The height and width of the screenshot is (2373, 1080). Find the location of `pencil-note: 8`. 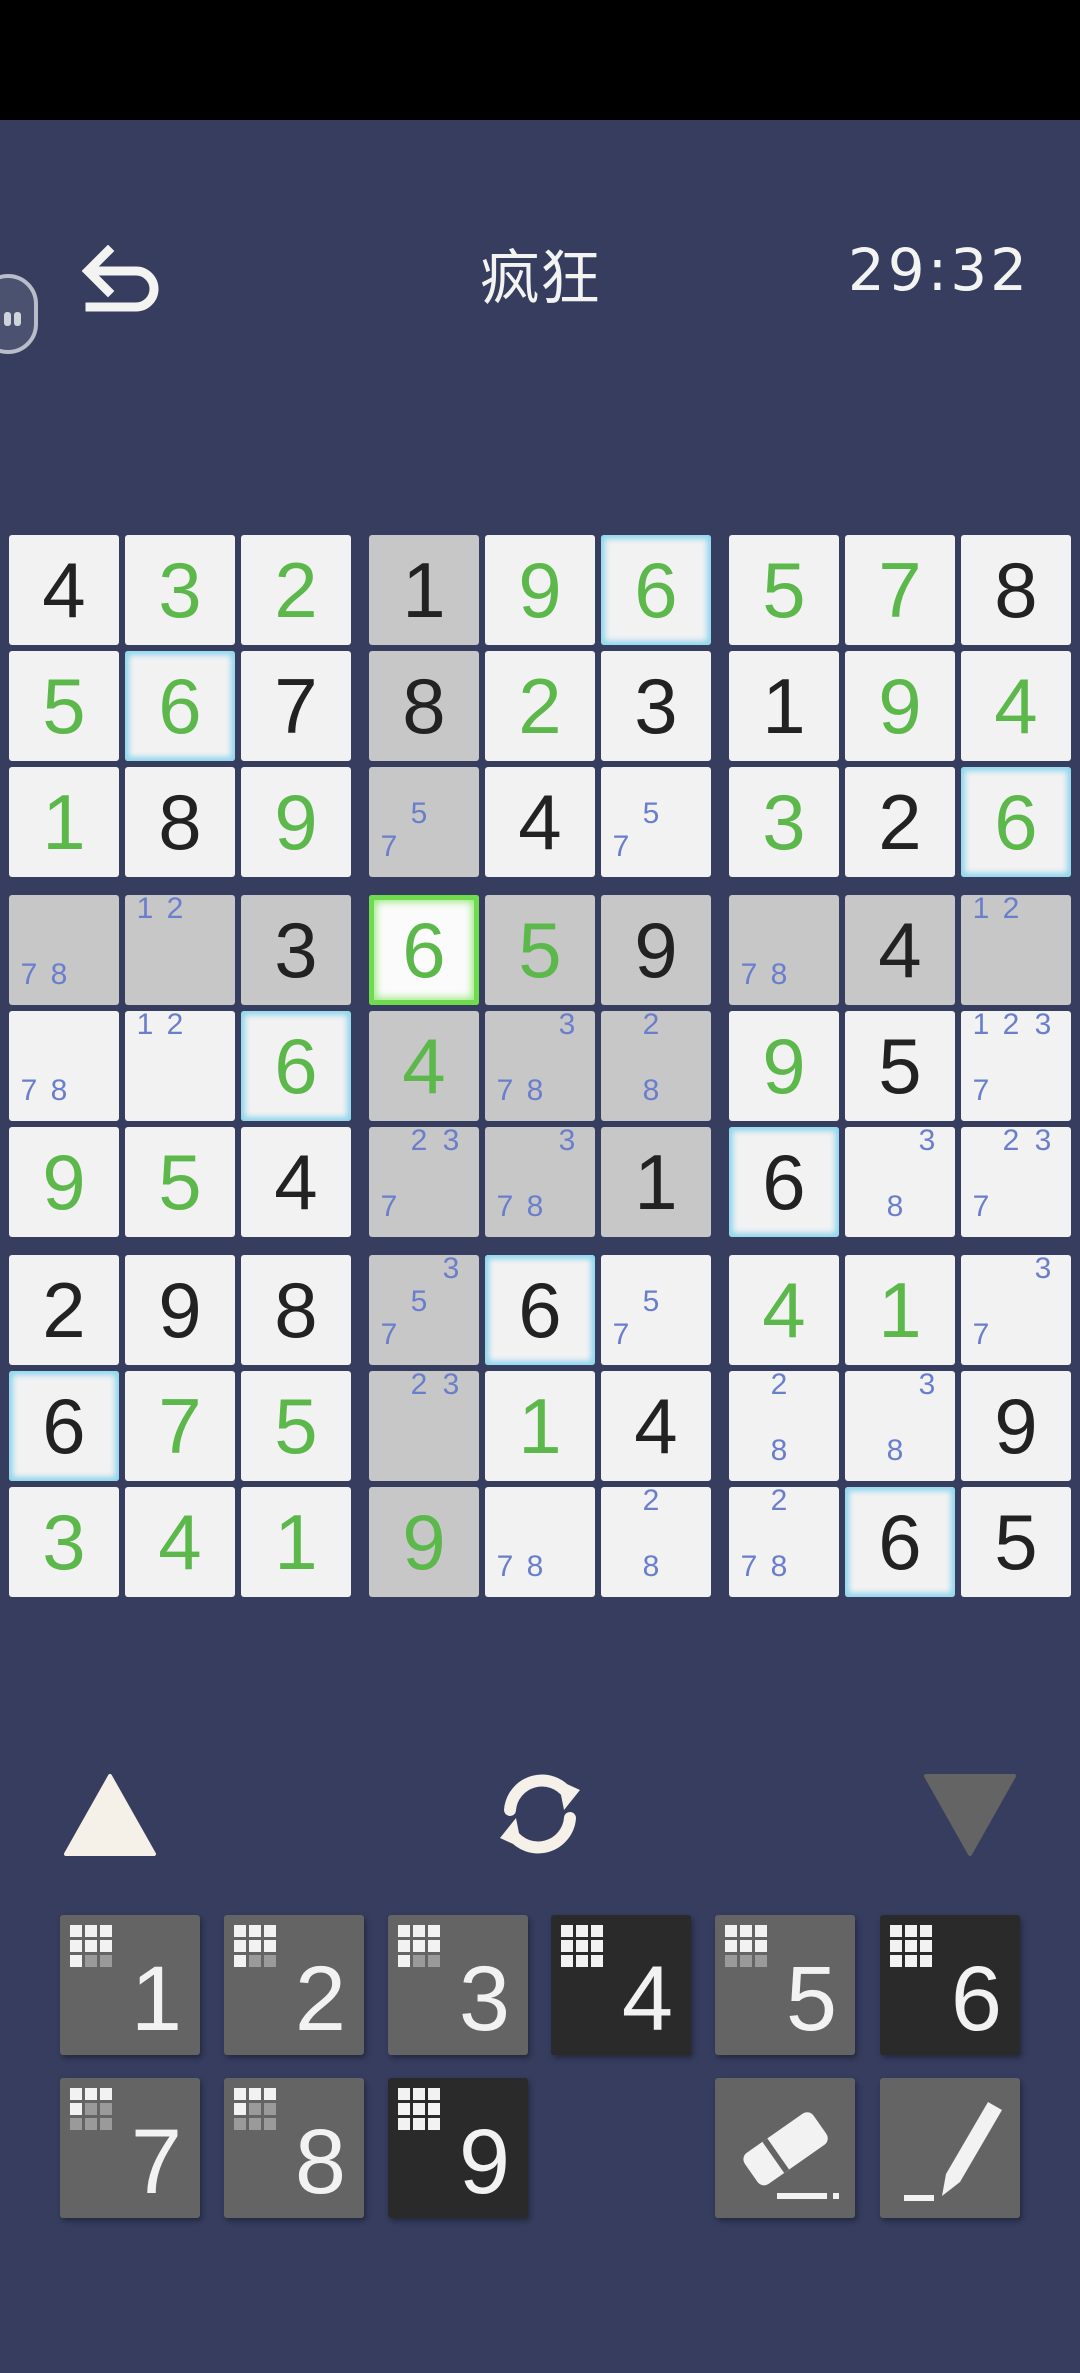

pencil-note: 8 is located at coordinates (59, 1090).